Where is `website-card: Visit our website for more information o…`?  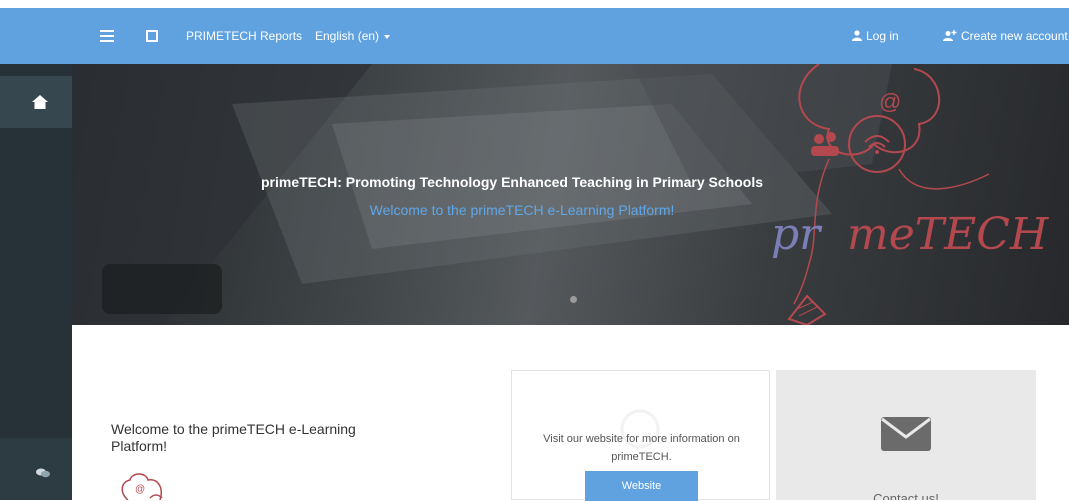
website-card: Visit our website for more information o… is located at coordinates (640, 435).